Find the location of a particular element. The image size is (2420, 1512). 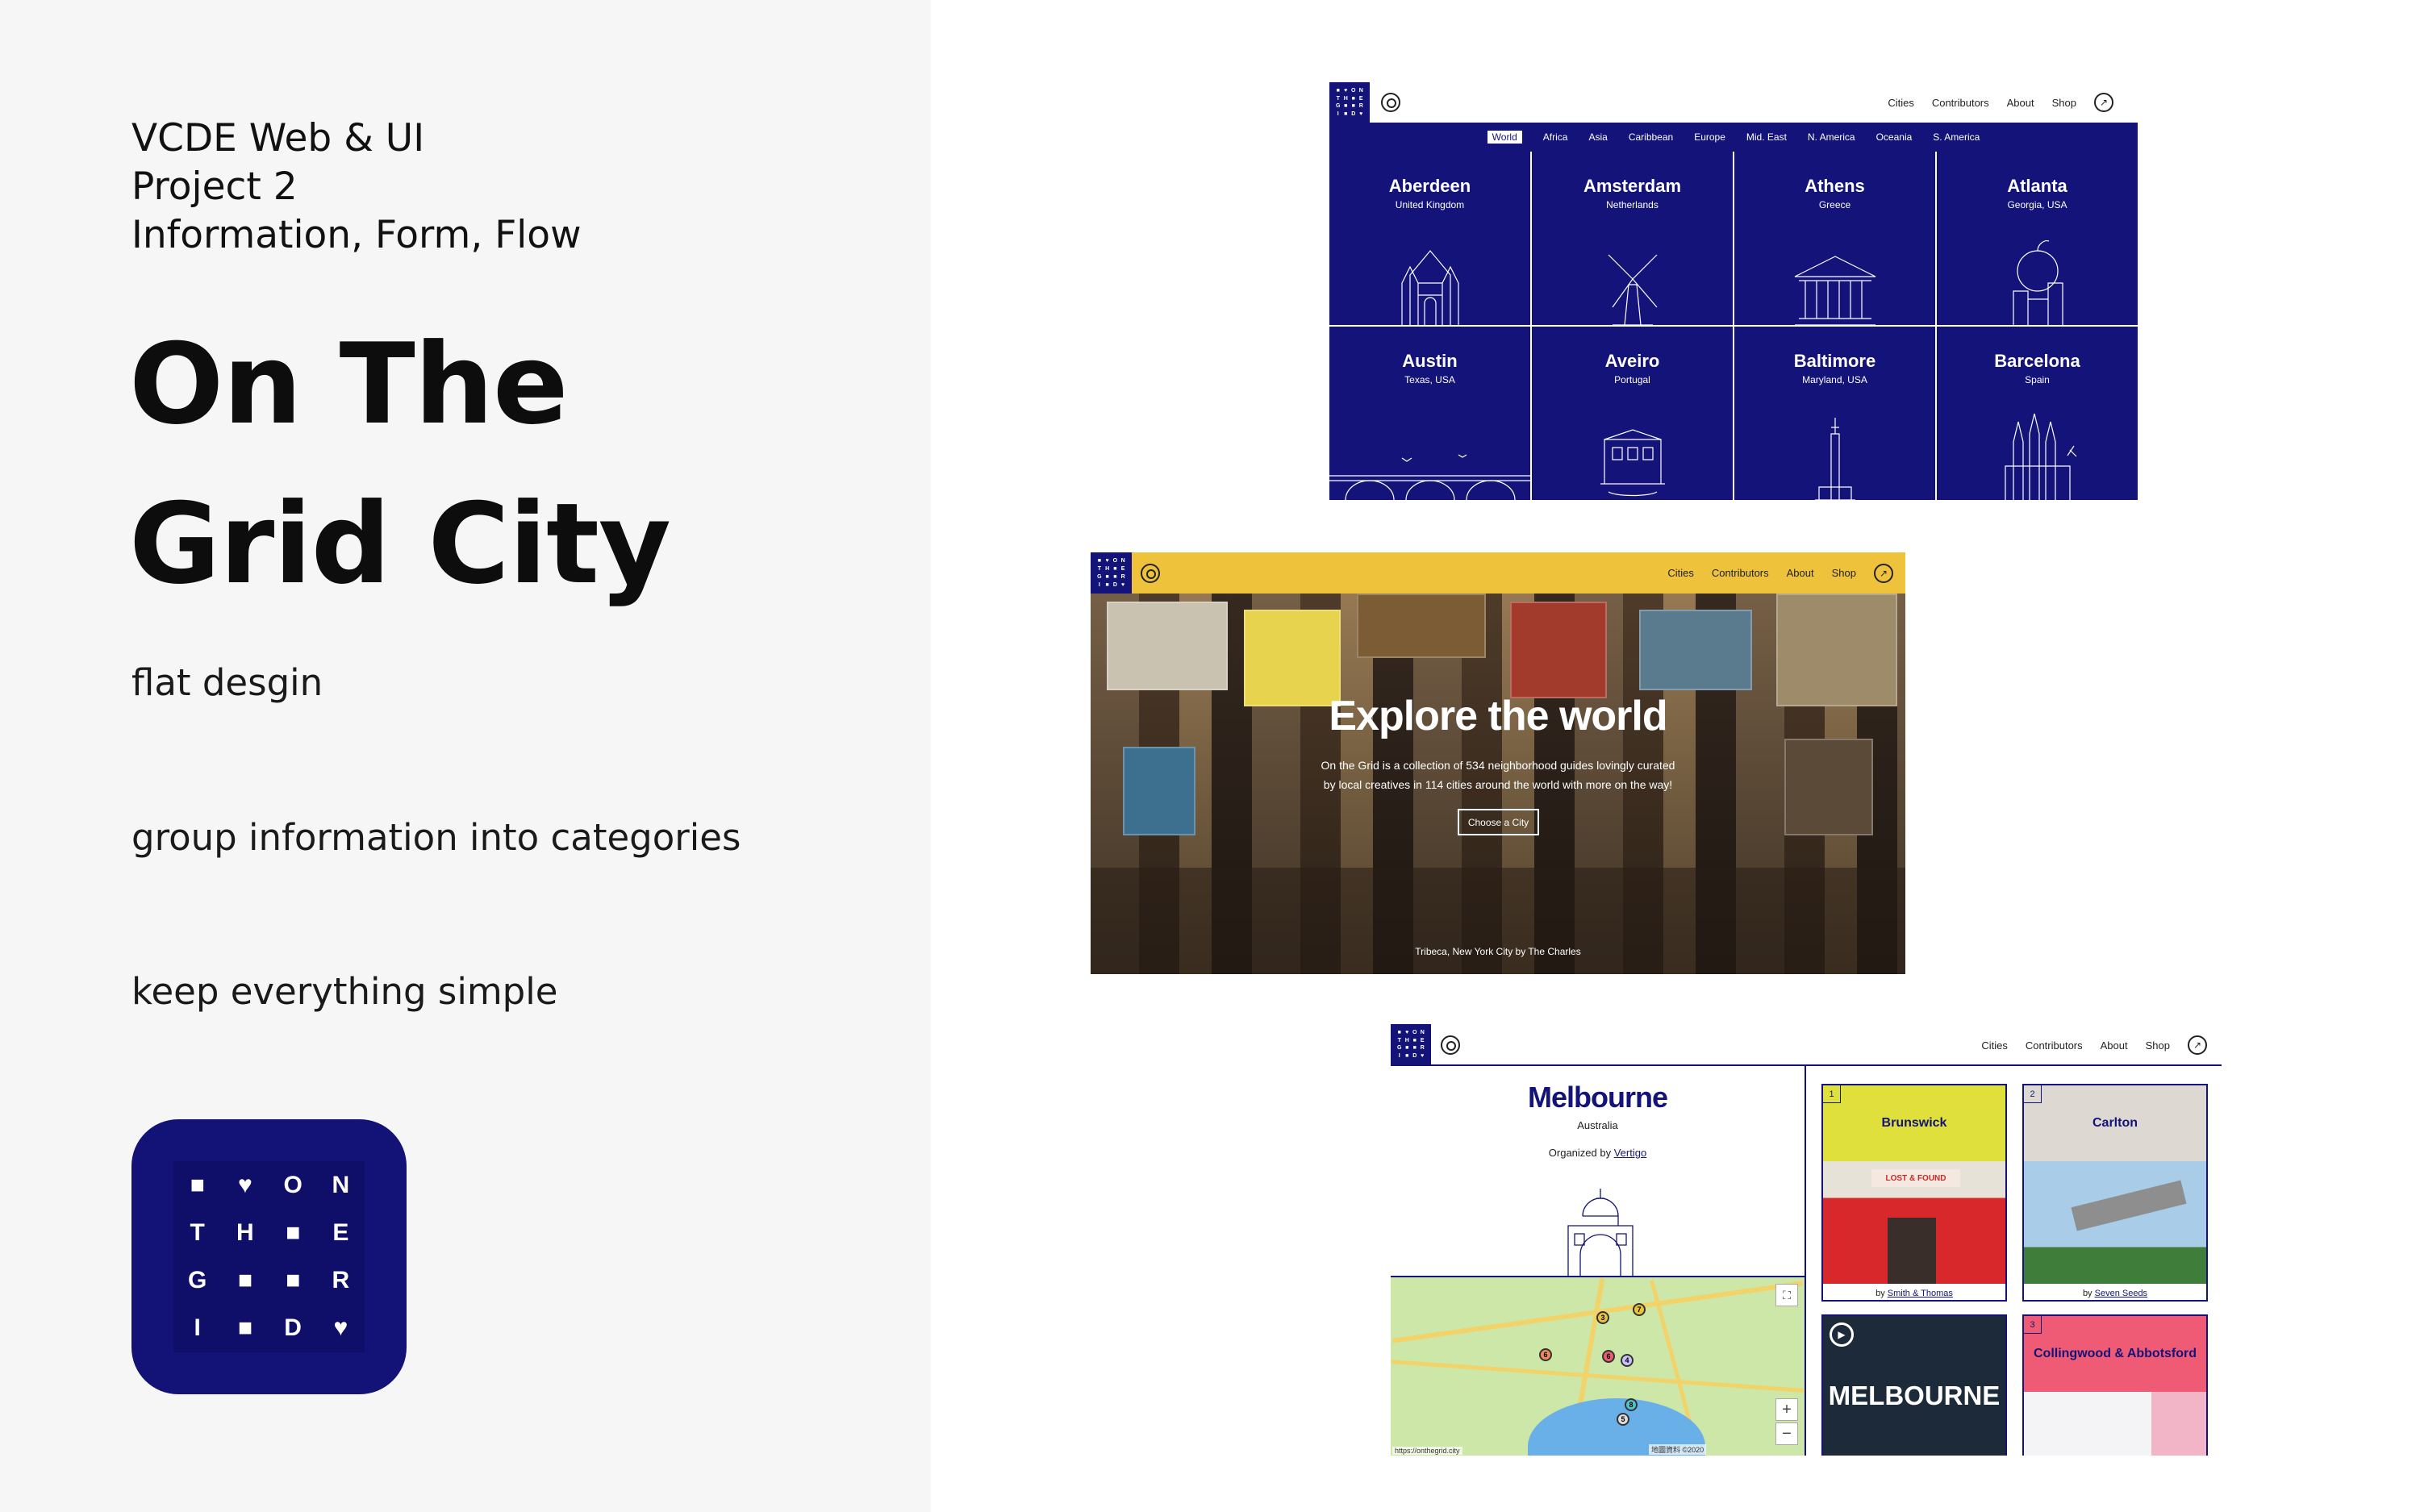

desk-surface is located at coordinates (1498, 921).